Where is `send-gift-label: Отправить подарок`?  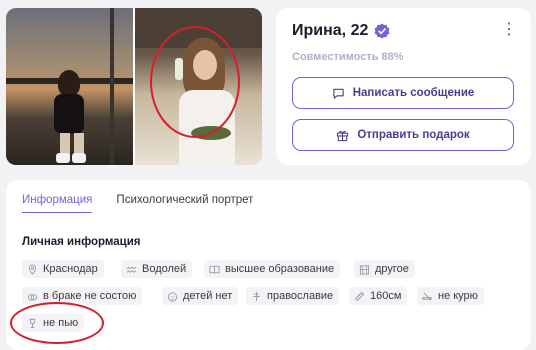
send-gift-label: Отправить подарок is located at coordinates (413, 135).